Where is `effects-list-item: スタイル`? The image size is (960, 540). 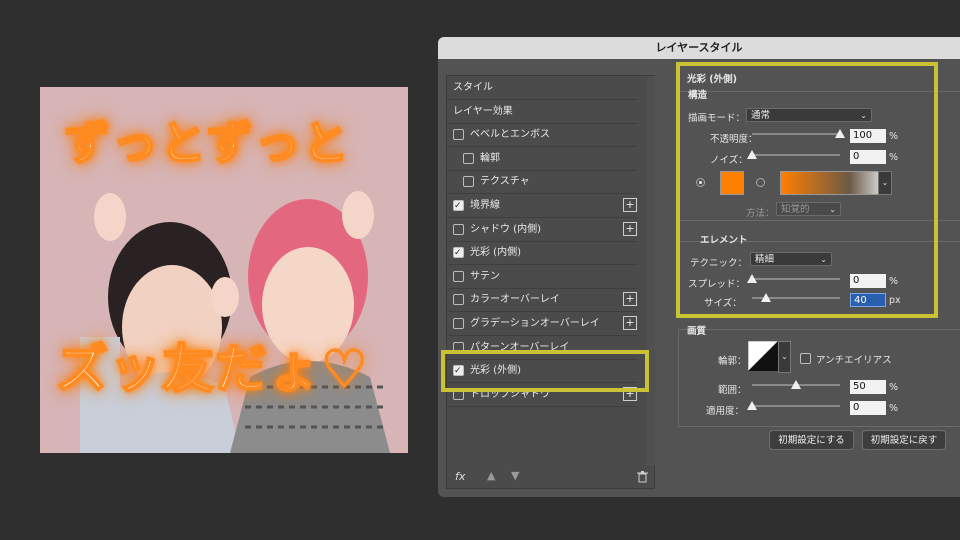
effects-list-item: スタイル is located at coordinates (542, 88).